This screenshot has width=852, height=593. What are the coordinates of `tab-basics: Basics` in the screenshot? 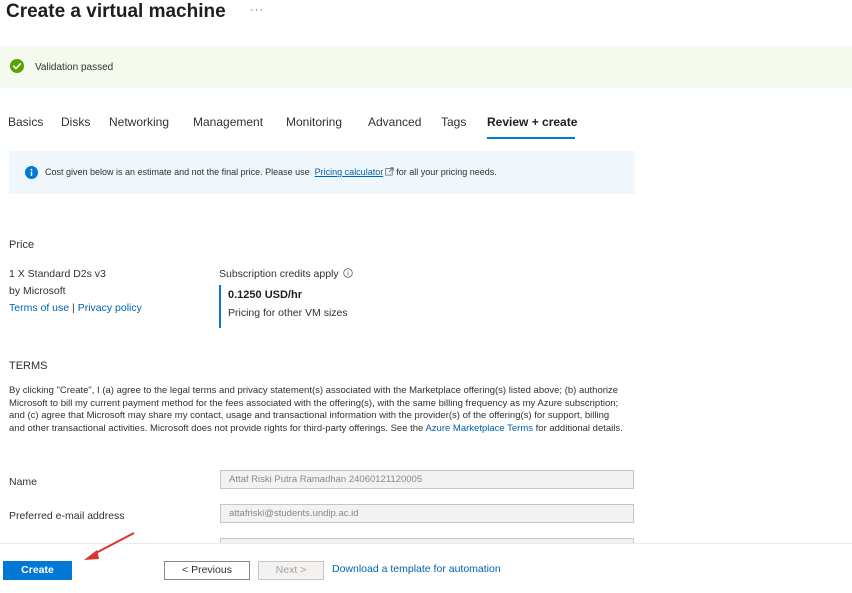 It's located at (25, 122).